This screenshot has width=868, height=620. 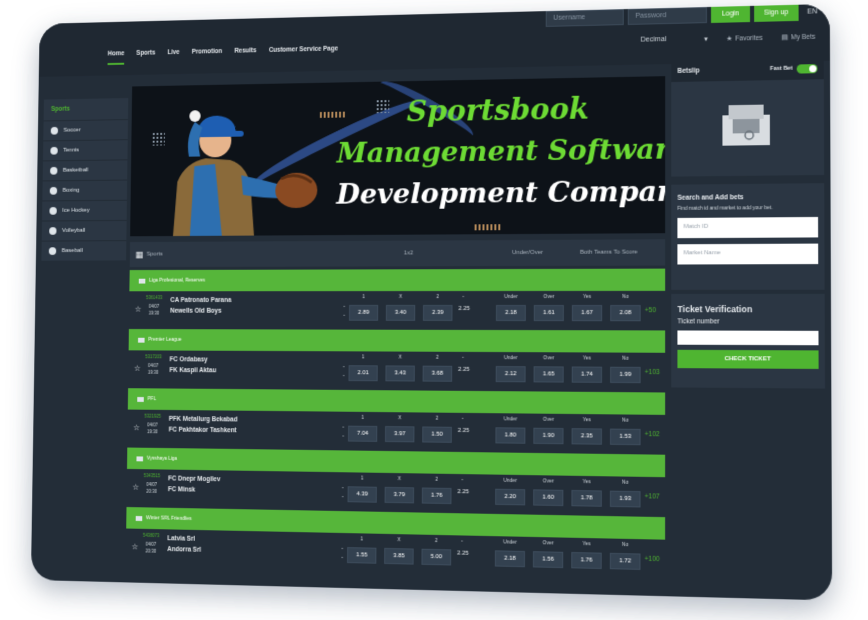 What do you see at coordinates (652, 496) in the screenshot?
I see `more-markets-link: +107` at bounding box center [652, 496].